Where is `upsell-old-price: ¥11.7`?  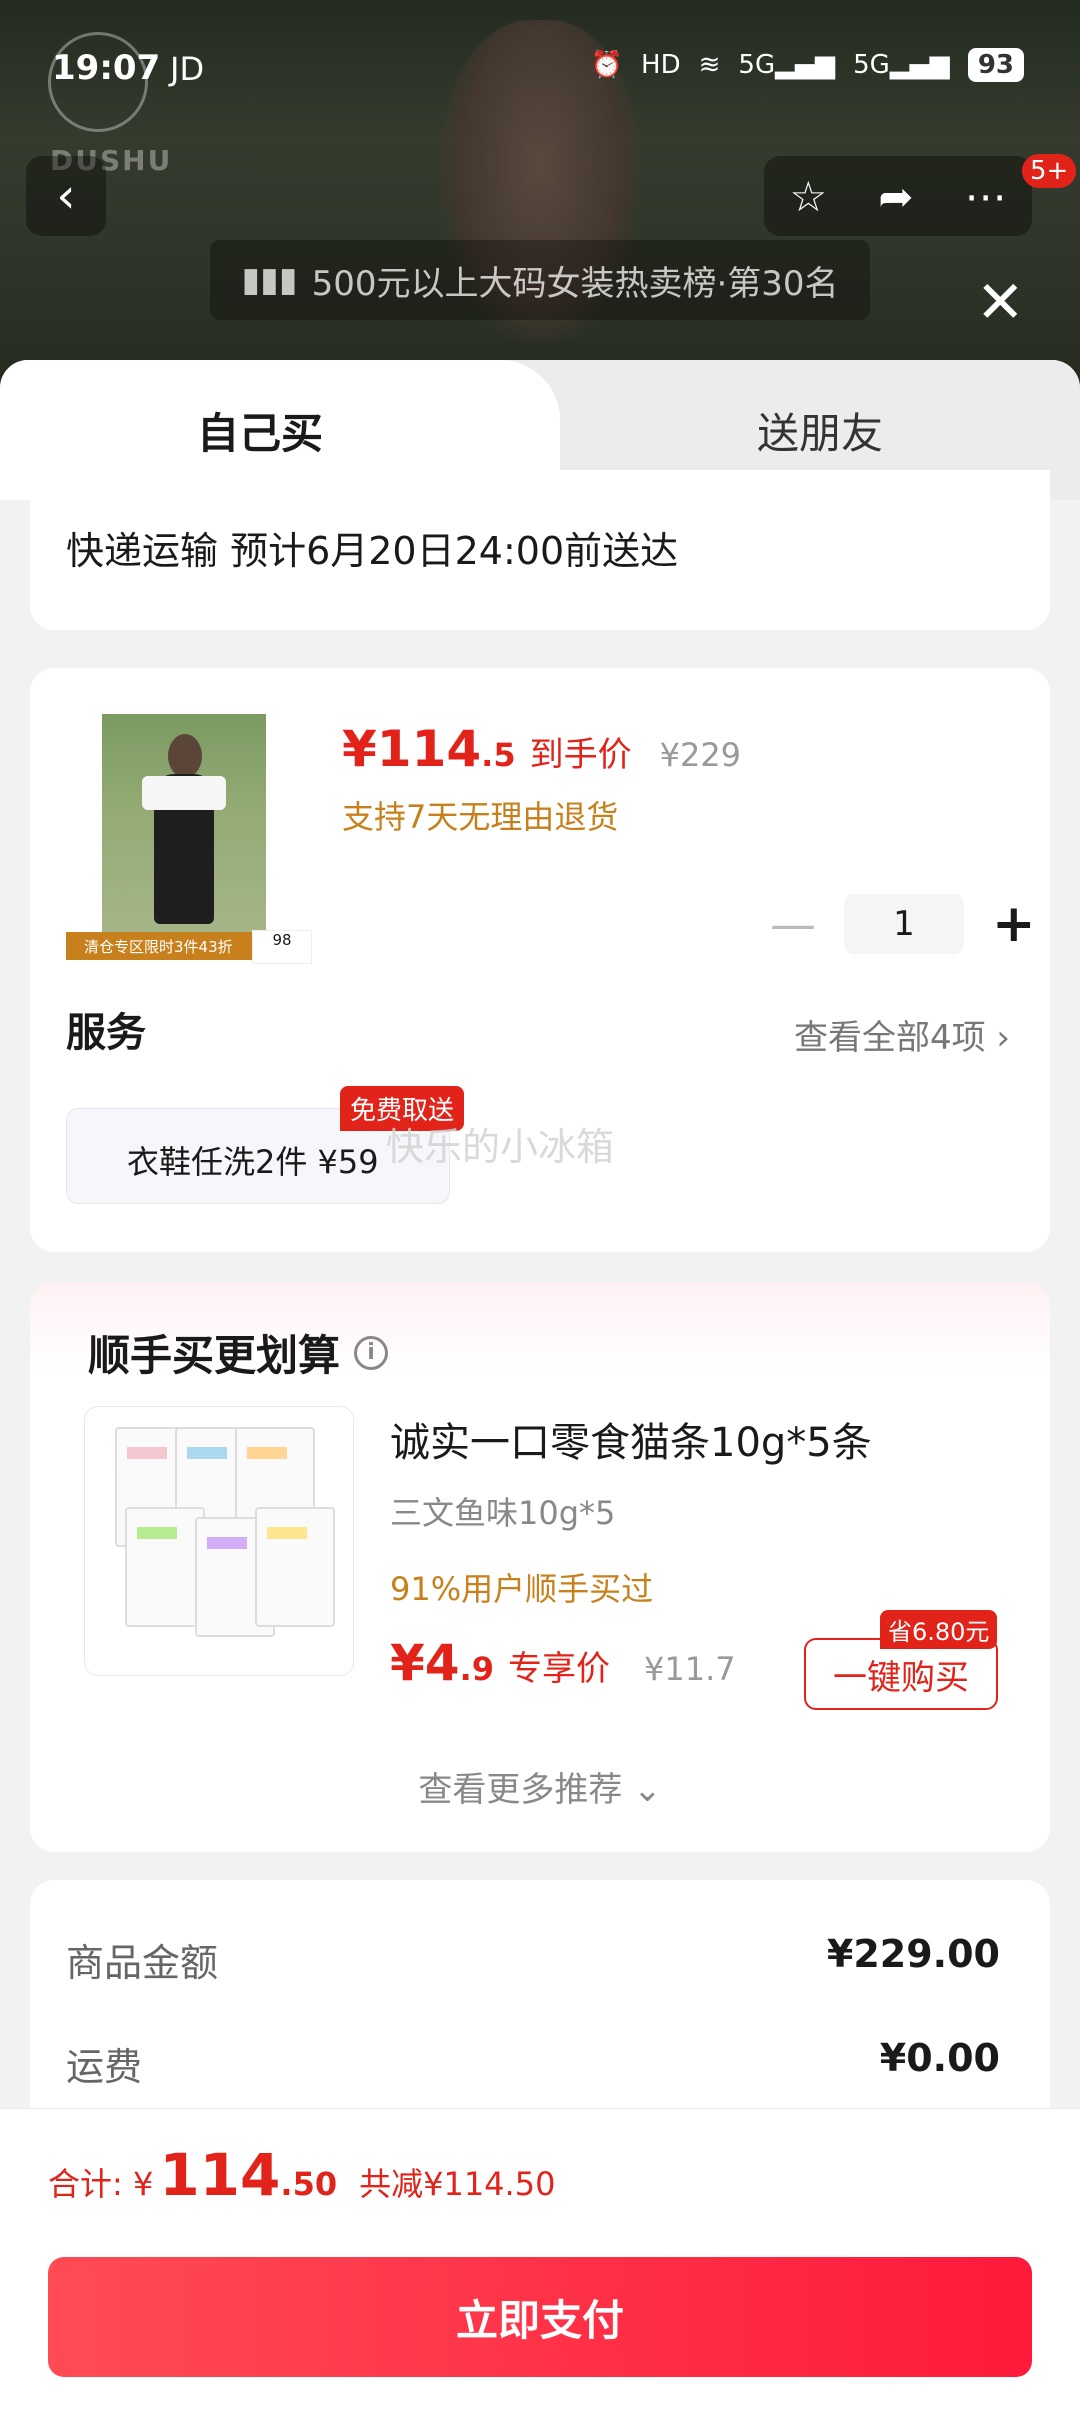 upsell-old-price: ¥11.7 is located at coordinates (690, 1669).